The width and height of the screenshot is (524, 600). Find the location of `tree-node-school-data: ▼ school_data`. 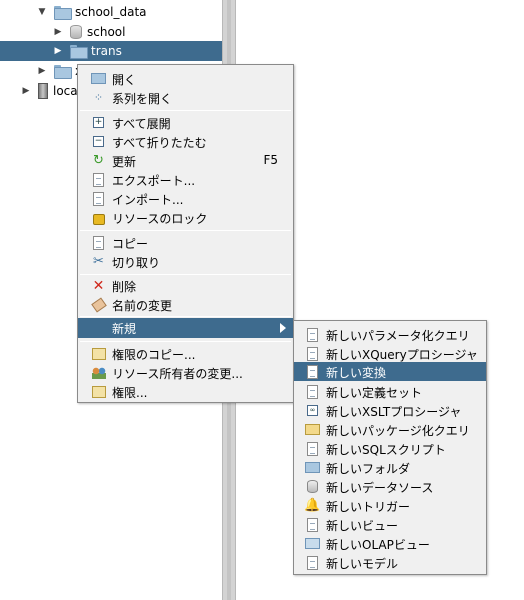

tree-node-school-data: ▼ school_data is located at coordinates (111, 12).